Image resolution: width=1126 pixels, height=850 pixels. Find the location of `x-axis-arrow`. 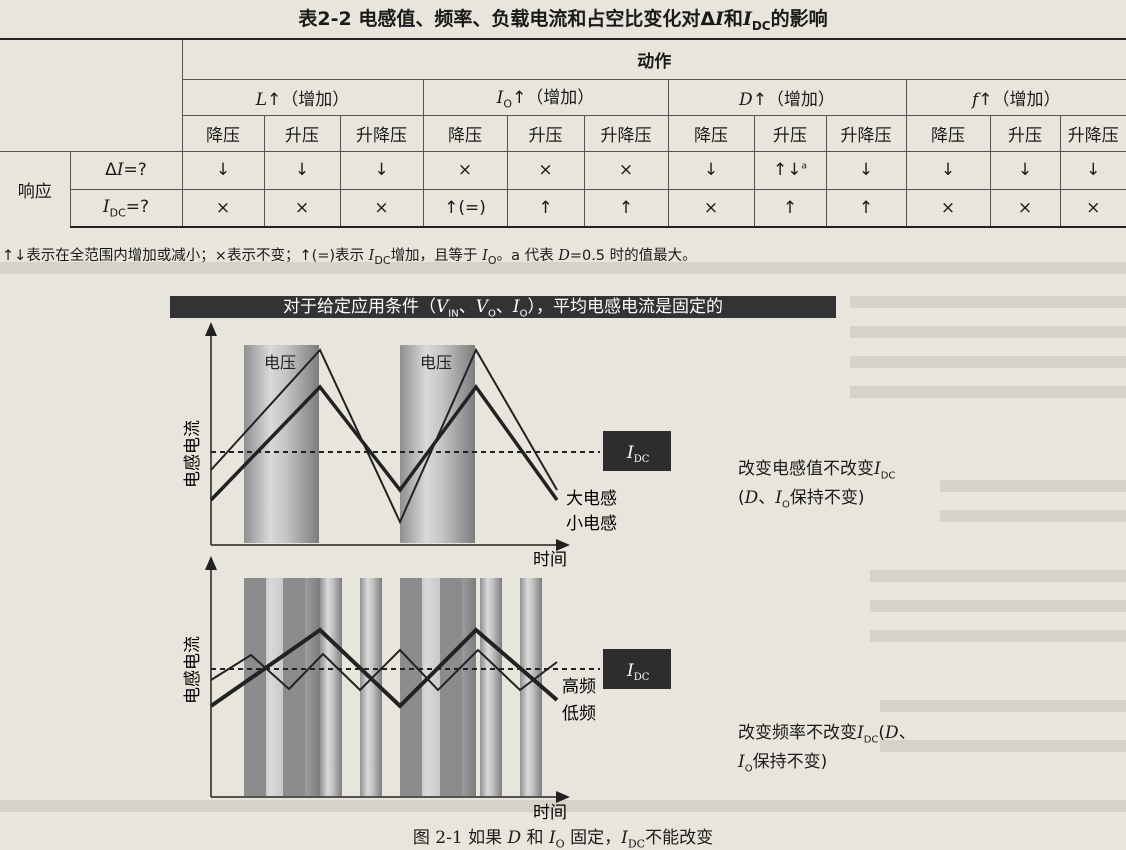

x-axis-arrow is located at coordinates (563, 797).